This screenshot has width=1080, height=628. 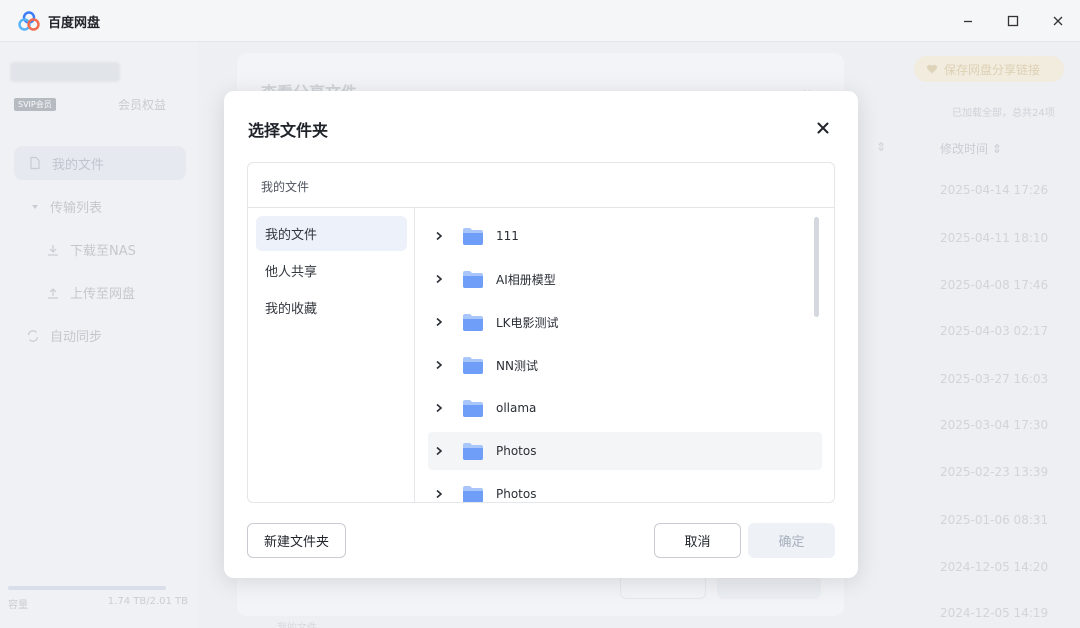 I want to click on folder-name: 111, so click(x=507, y=236).